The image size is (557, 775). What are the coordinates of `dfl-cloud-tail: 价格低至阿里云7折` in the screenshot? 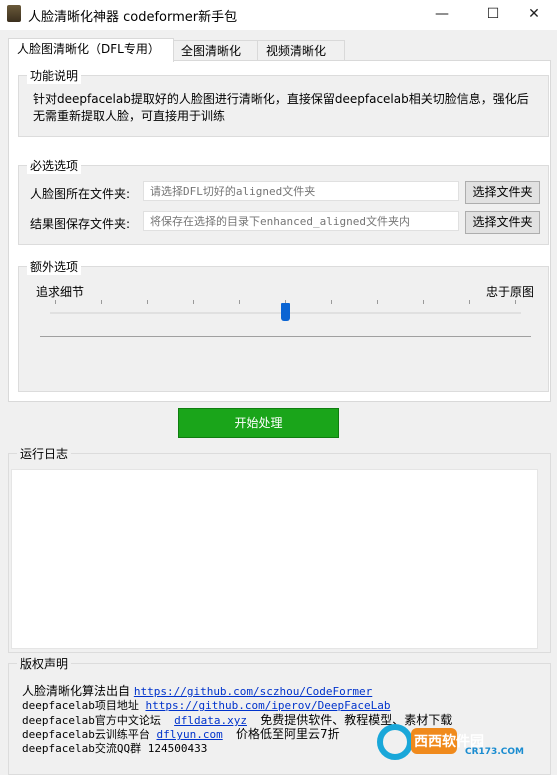 It's located at (287, 734).